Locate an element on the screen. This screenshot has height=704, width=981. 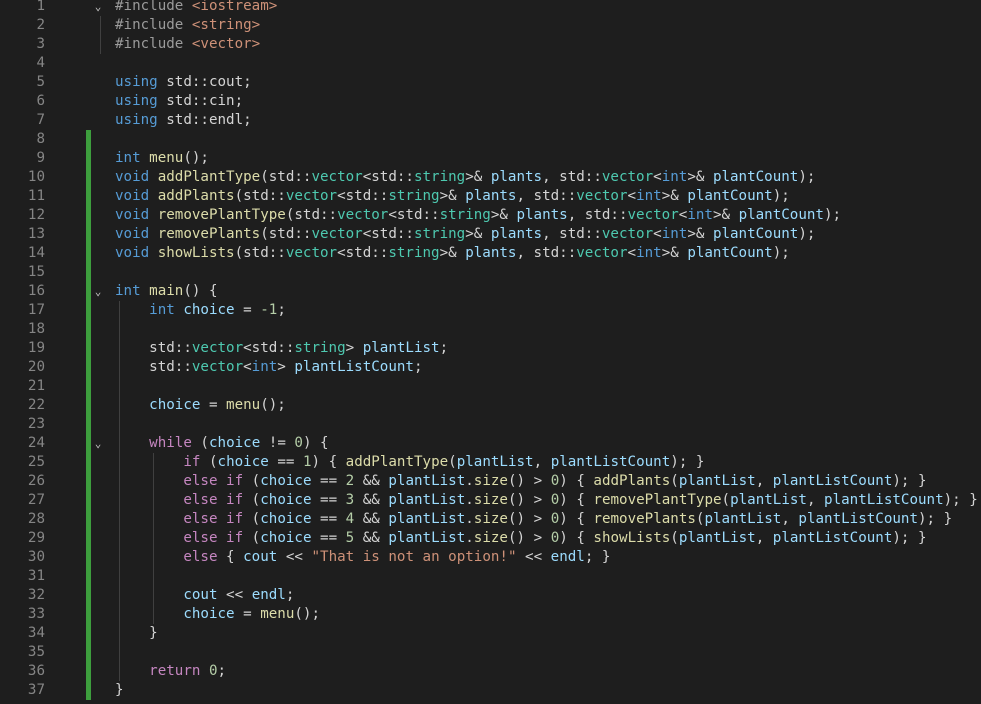
code-token: plantList is located at coordinates (427, 519).